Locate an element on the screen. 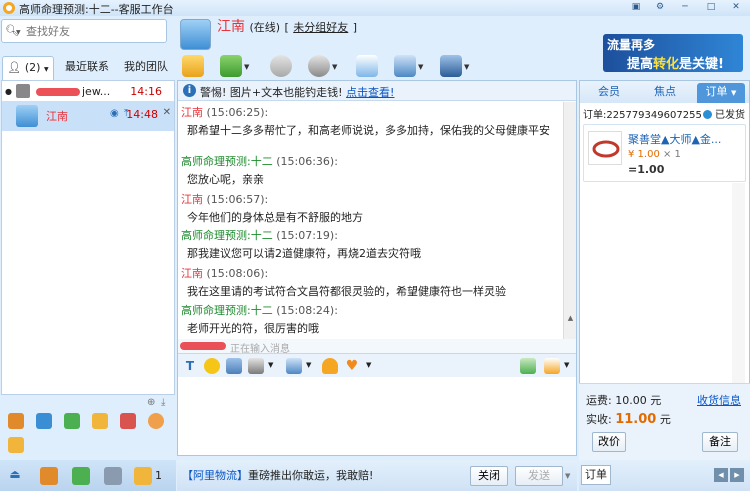  friend-search: 🔍︎ ▼ is located at coordinates (84, 31).